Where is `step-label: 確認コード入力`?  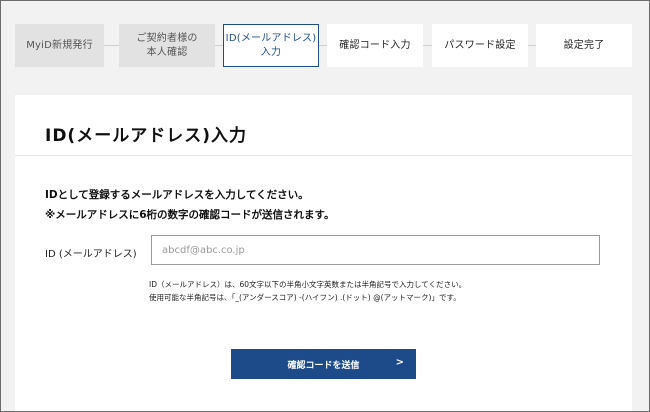 step-label: 確認コード入力 is located at coordinates (375, 45).